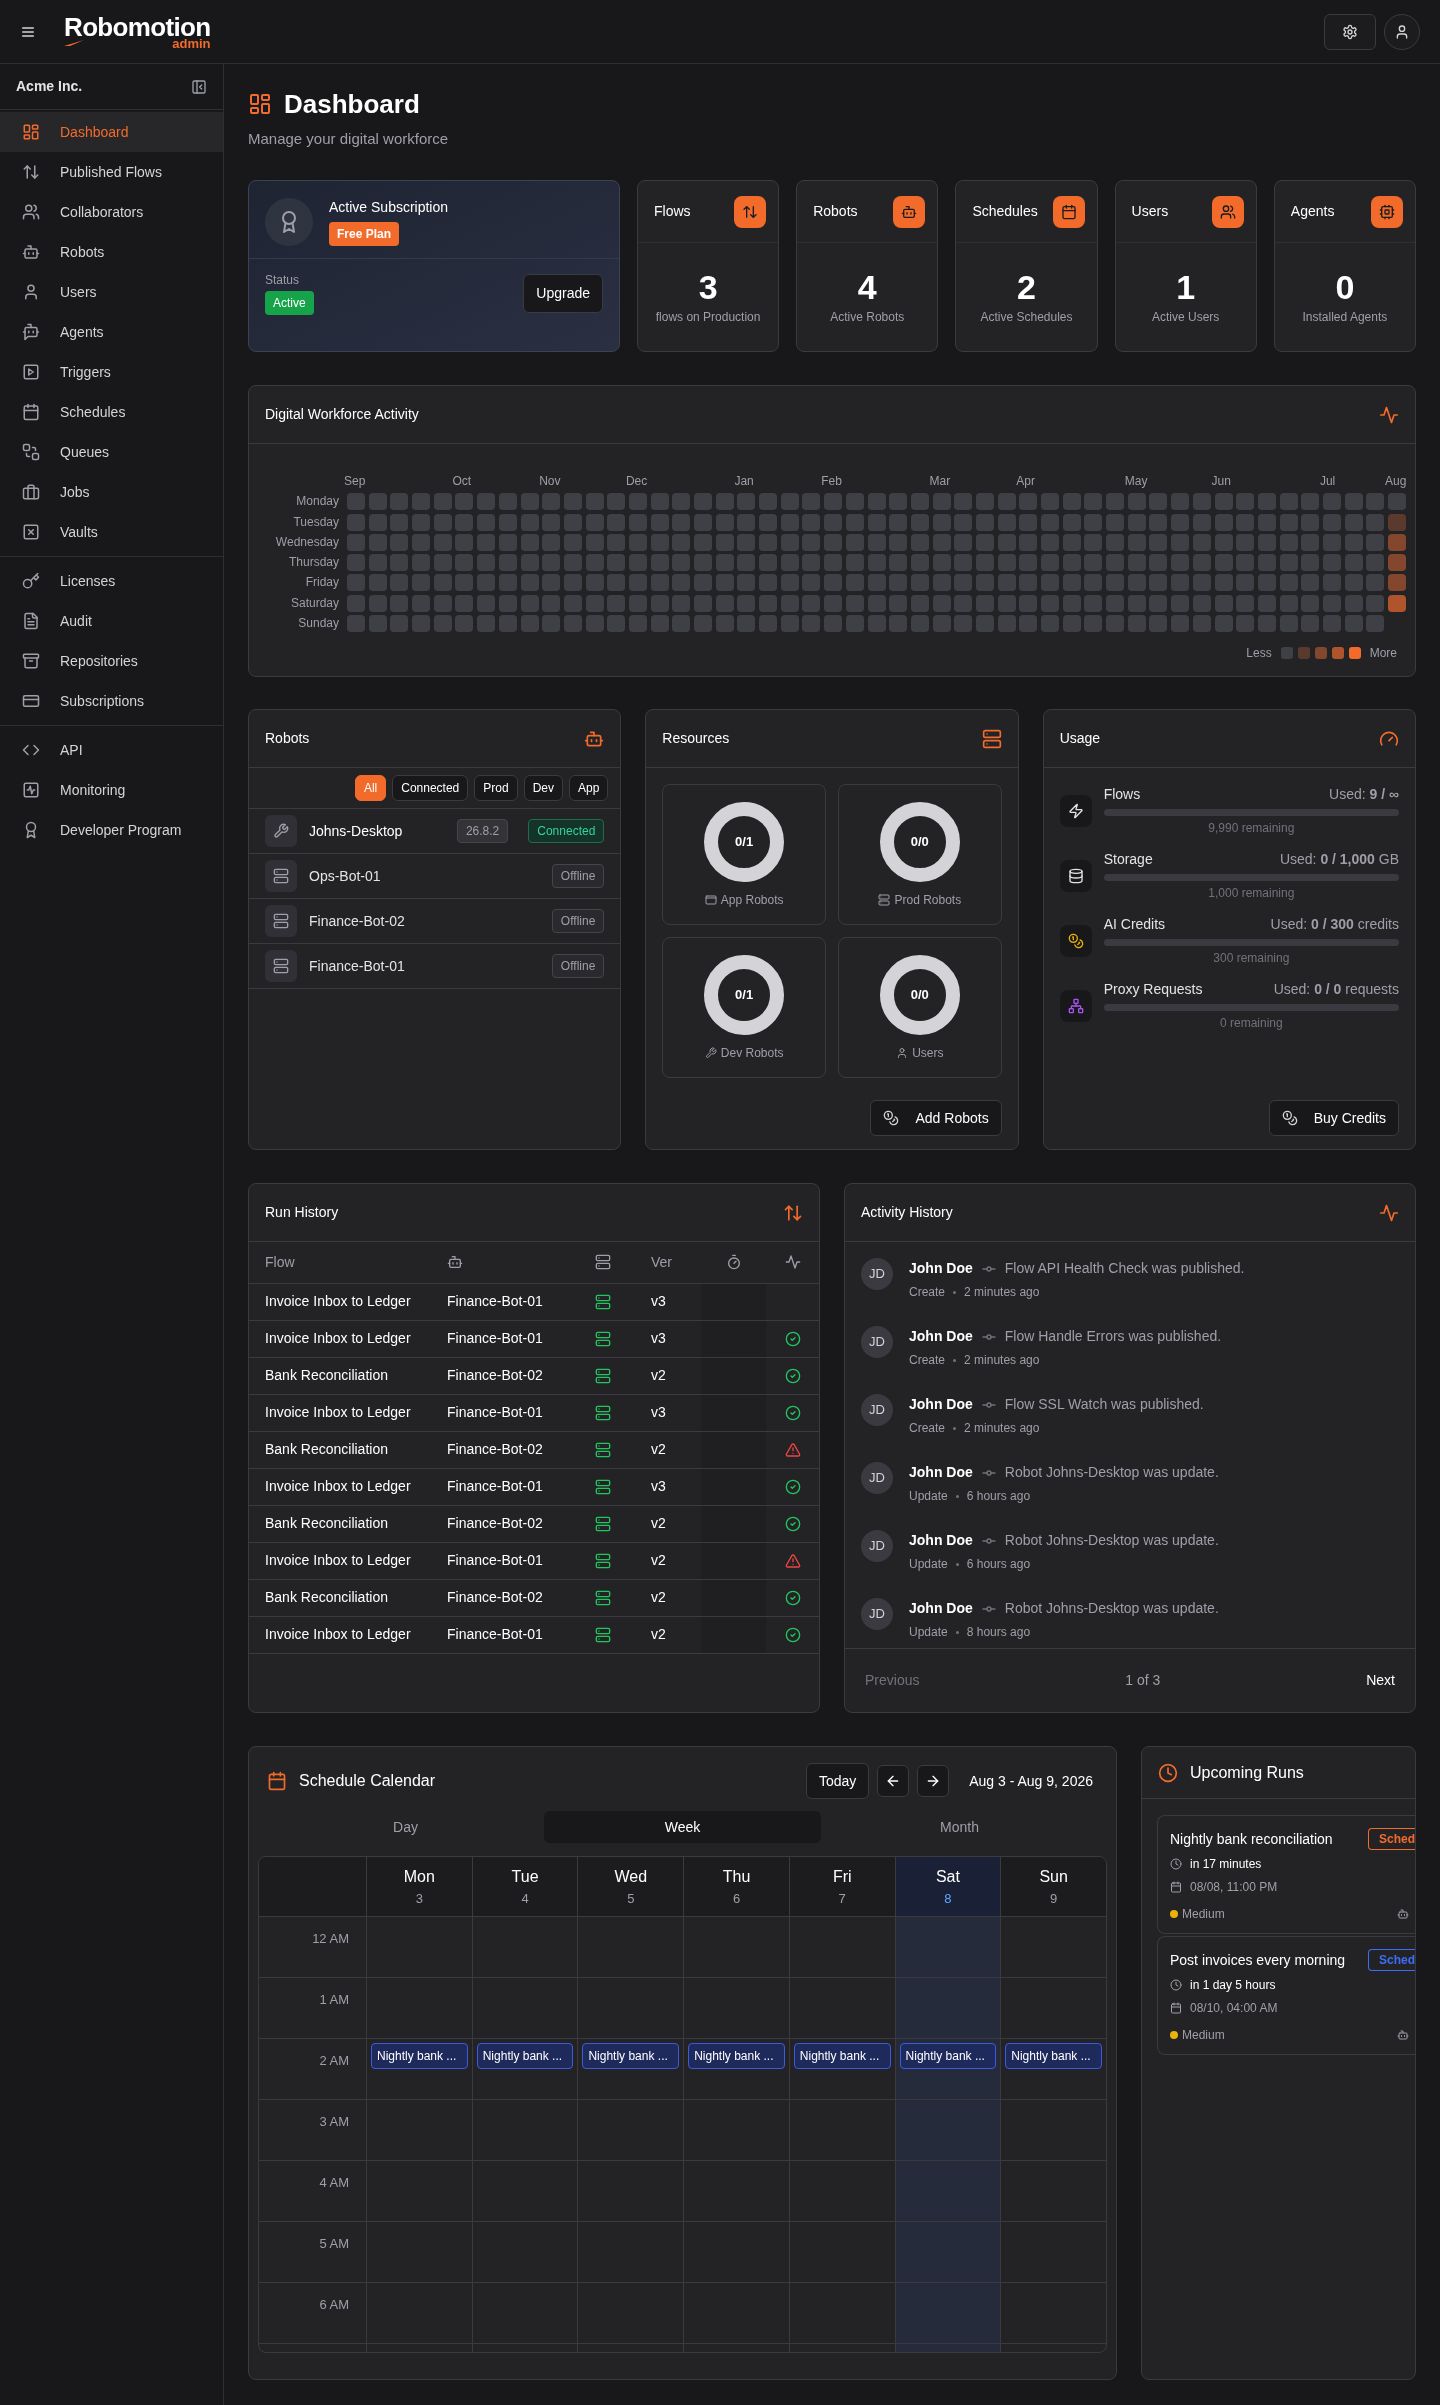  What do you see at coordinates (1350, 31) in the screenshot?
I see `settings-button` at bounding box center [1350, 31].